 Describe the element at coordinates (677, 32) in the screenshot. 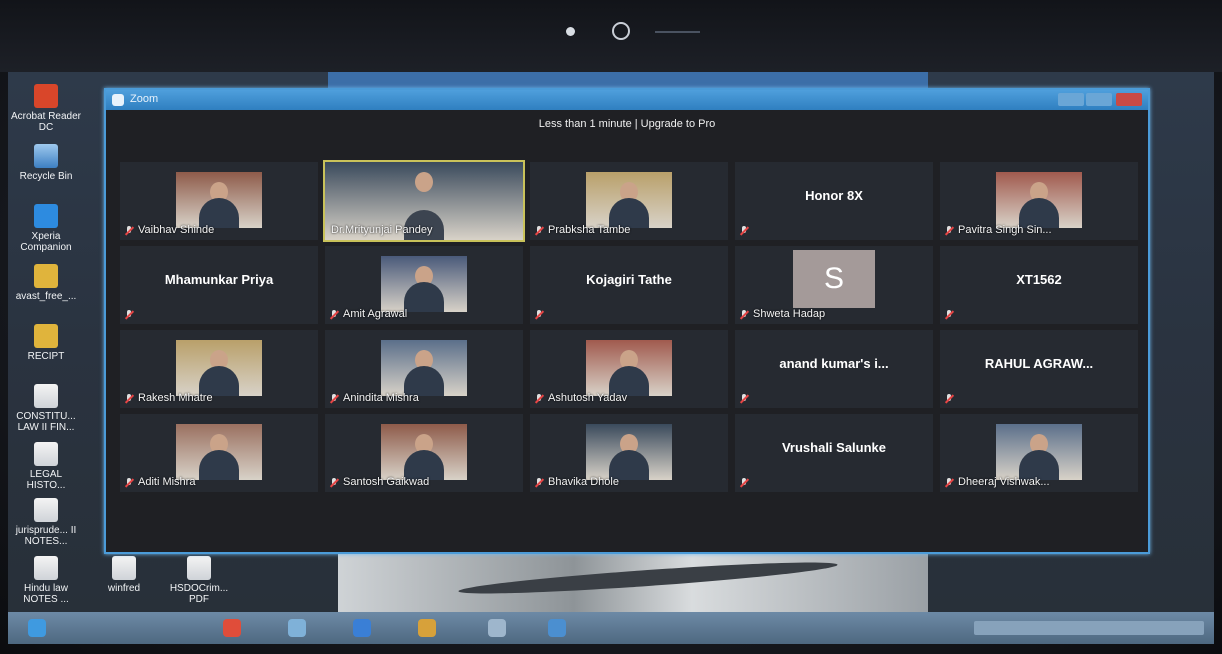

I see `sensor-strip` at that location.